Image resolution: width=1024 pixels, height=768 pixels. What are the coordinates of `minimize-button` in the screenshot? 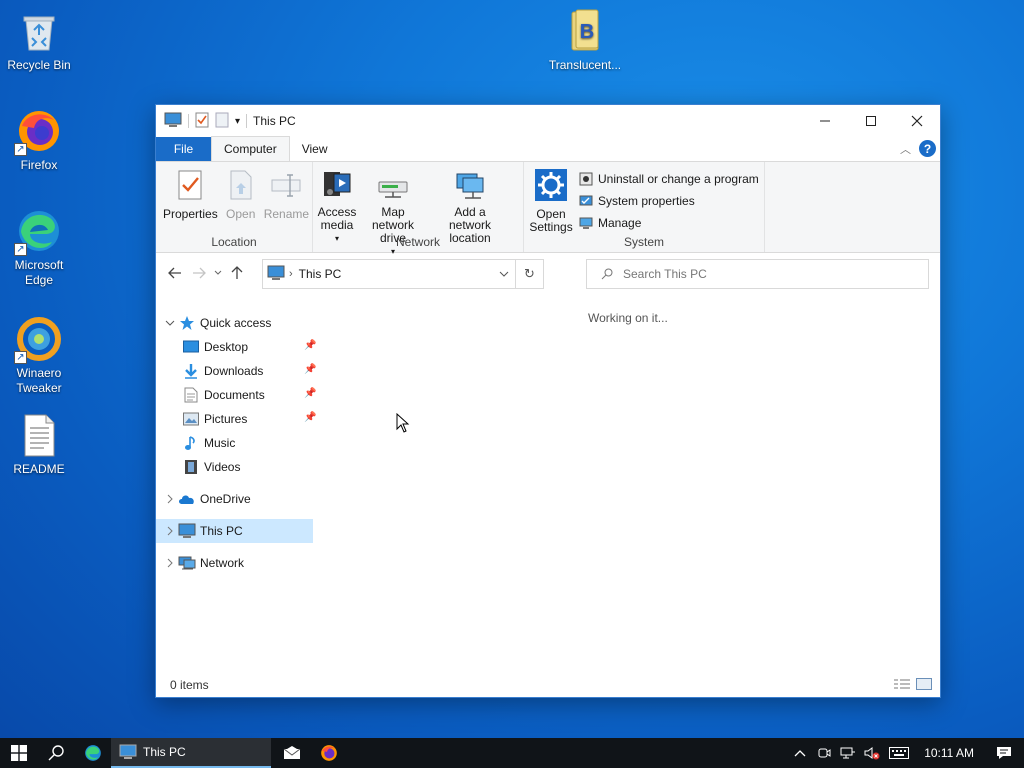 It's located at (825, 121).